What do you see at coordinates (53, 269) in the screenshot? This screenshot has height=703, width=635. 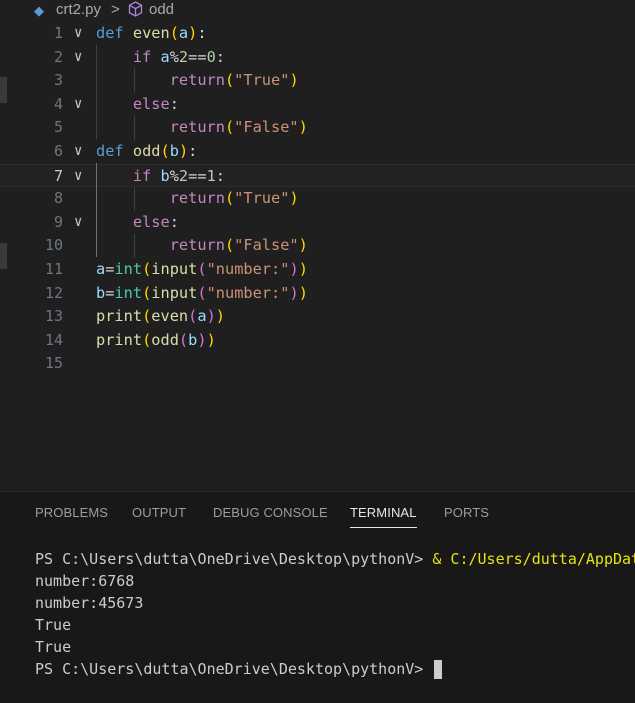 I see `line-number: 11` at bounding box center [53, 269].